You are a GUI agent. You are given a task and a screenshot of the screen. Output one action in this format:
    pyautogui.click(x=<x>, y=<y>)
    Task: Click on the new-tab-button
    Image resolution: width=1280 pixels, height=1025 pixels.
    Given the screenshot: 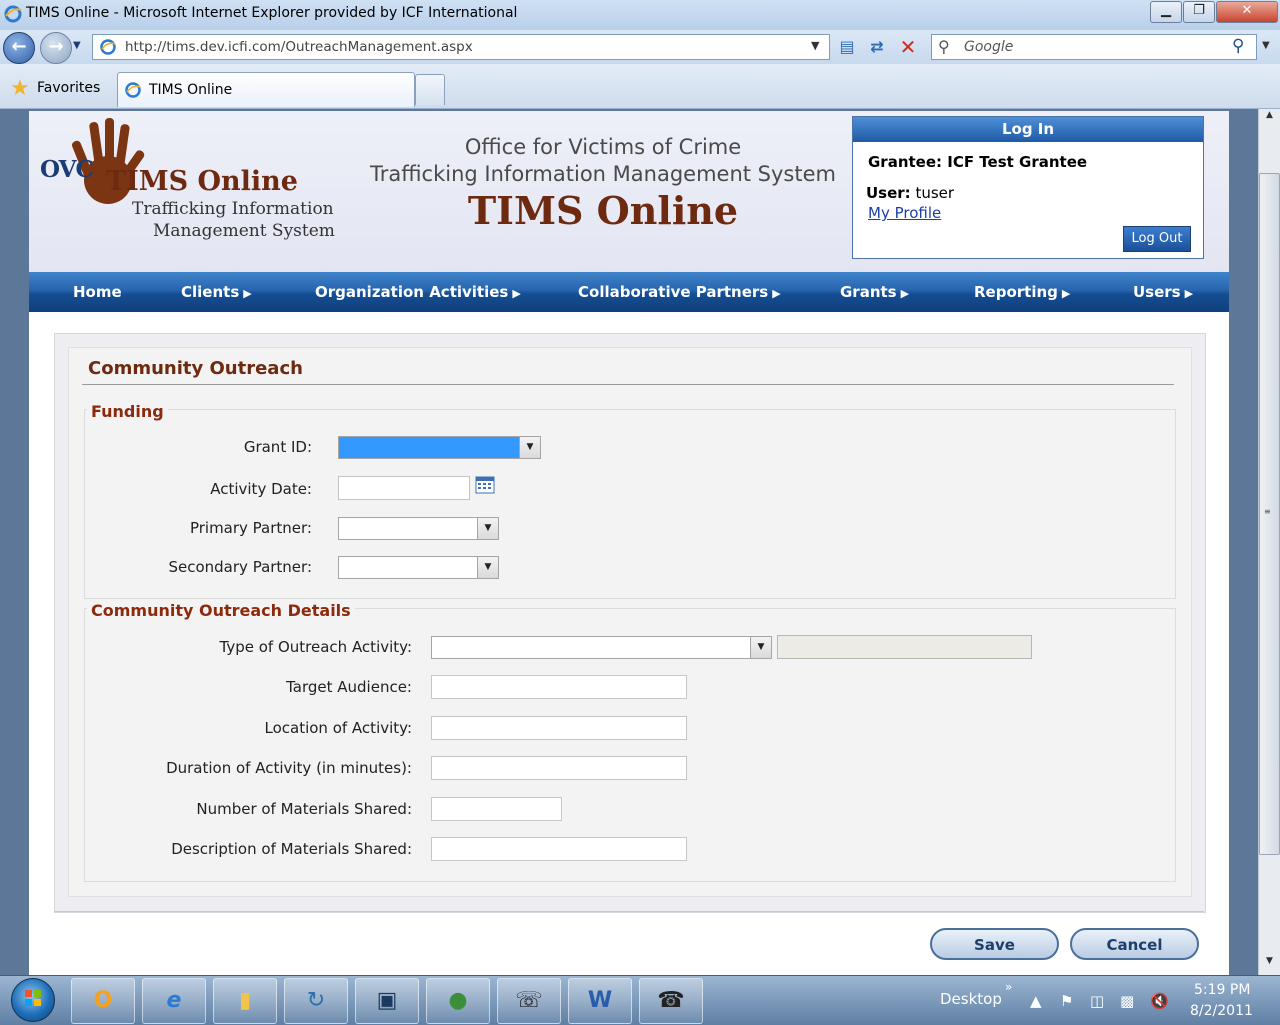 What is the action you would take?
    pyautogui.click(x=430, y=89)
    